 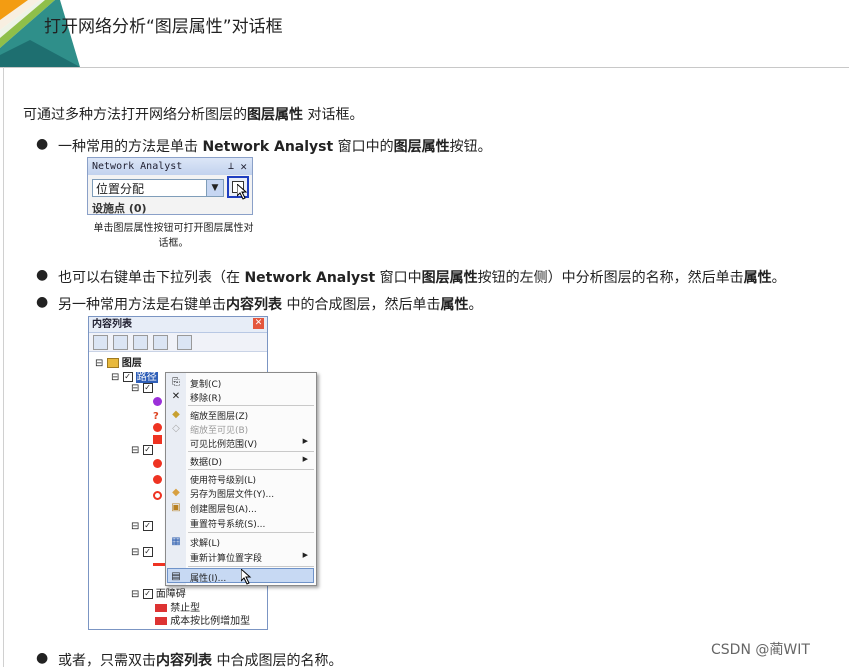 What do you see at coordinates (120, 189) in the screenshot?
I see `dropdown-value: 位置分配` at bounding box center [120, 189].